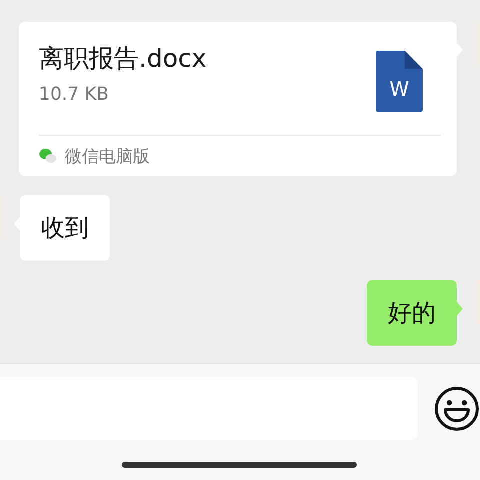 The image size is (480, 480). What do you see at coordinates (65, 228) in the screenshot?
I see `message-bubble: 收到` at bounding box center [65, 228].